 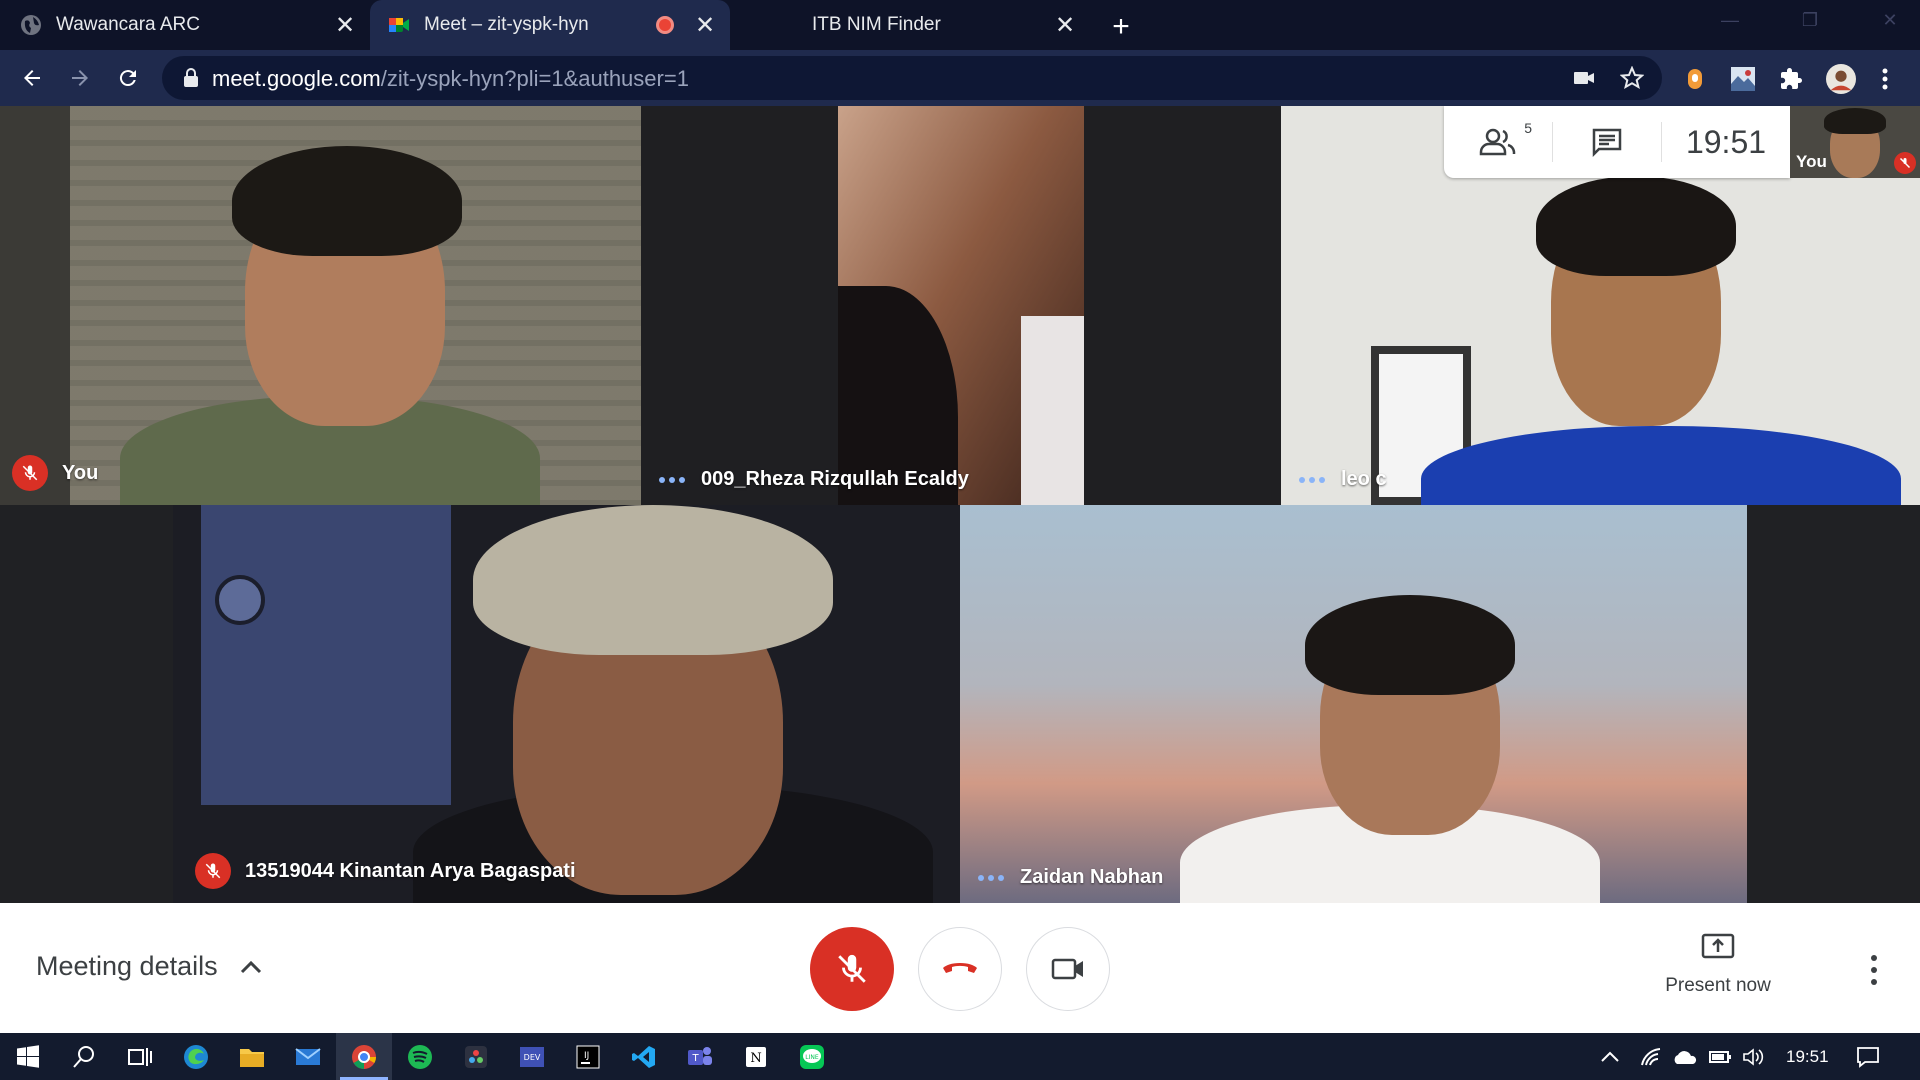 I want to click on dev-icon: DEV, so click(x=532, y=1056).